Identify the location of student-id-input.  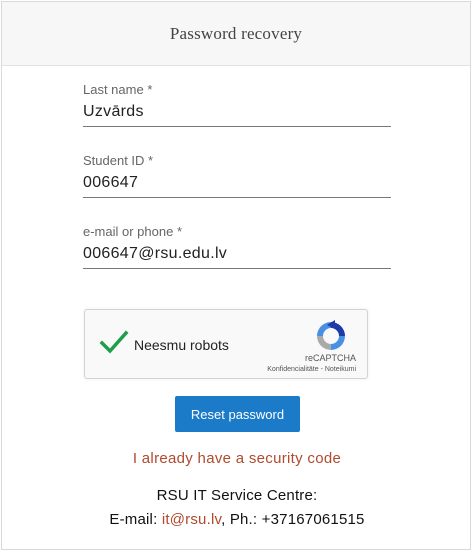
(237, 186).